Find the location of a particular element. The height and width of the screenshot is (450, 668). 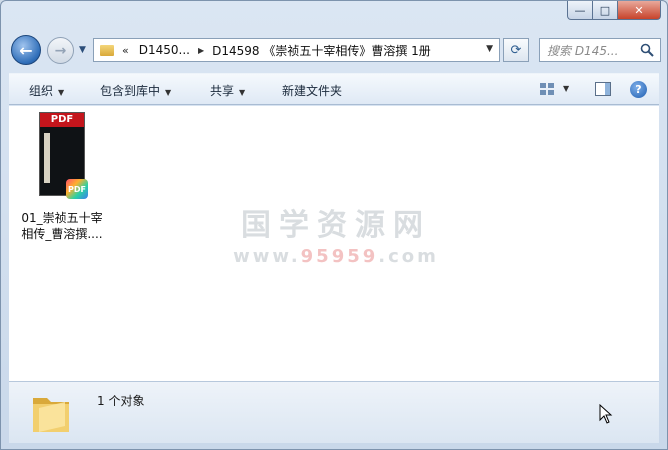

share-menu: 共享 ▼ is located at coordinates (227, 90).